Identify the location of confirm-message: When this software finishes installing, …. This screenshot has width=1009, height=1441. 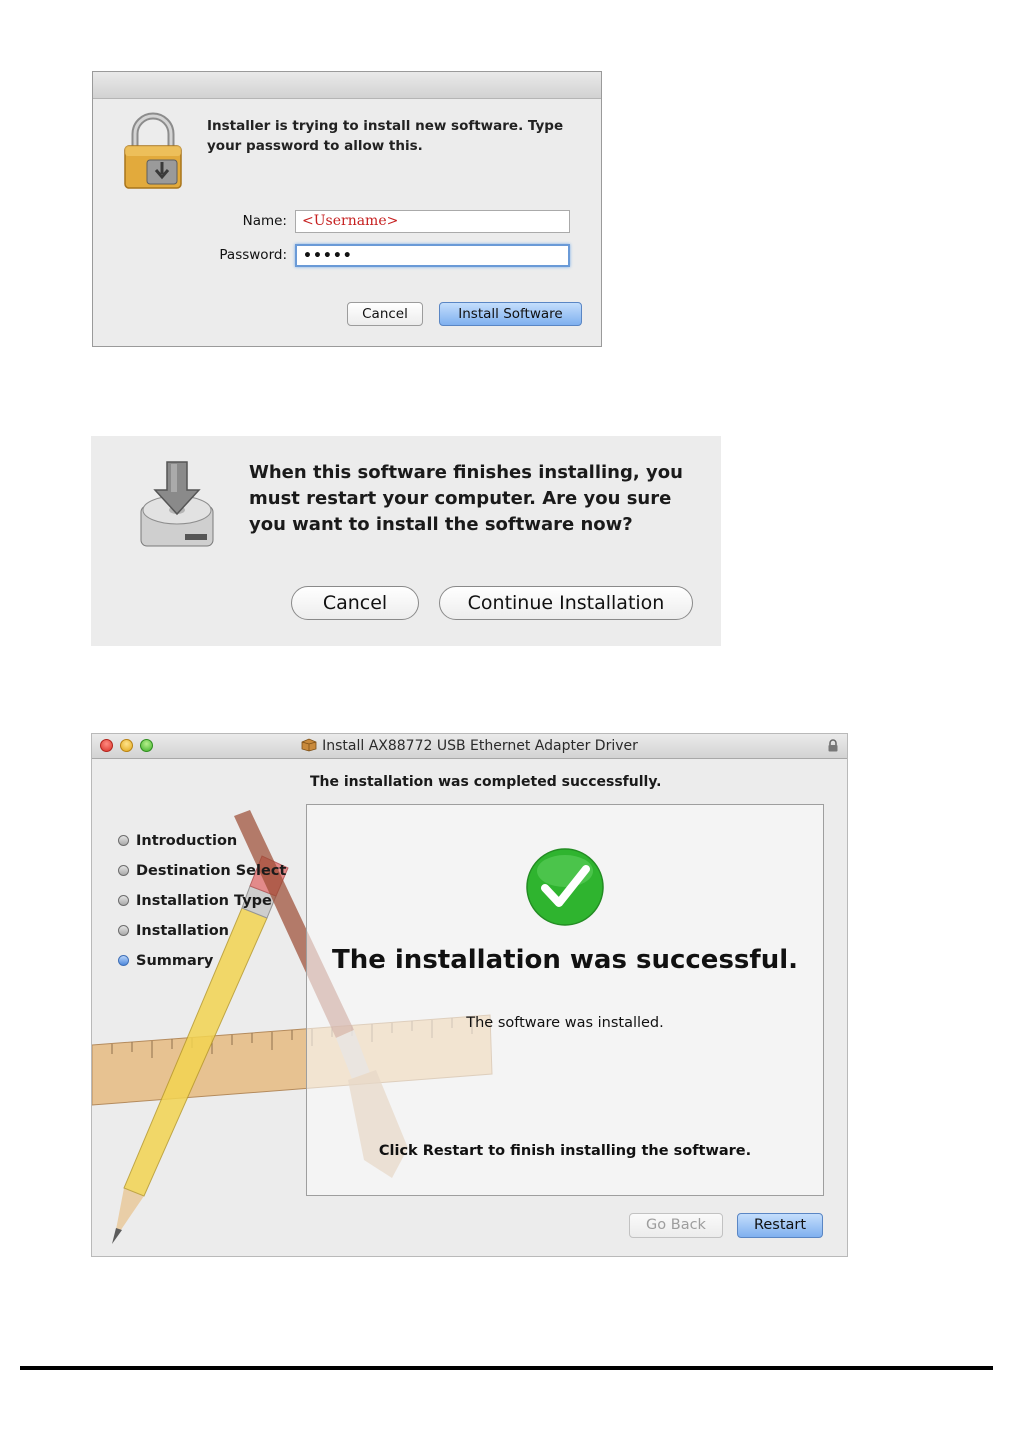
(466, 498).